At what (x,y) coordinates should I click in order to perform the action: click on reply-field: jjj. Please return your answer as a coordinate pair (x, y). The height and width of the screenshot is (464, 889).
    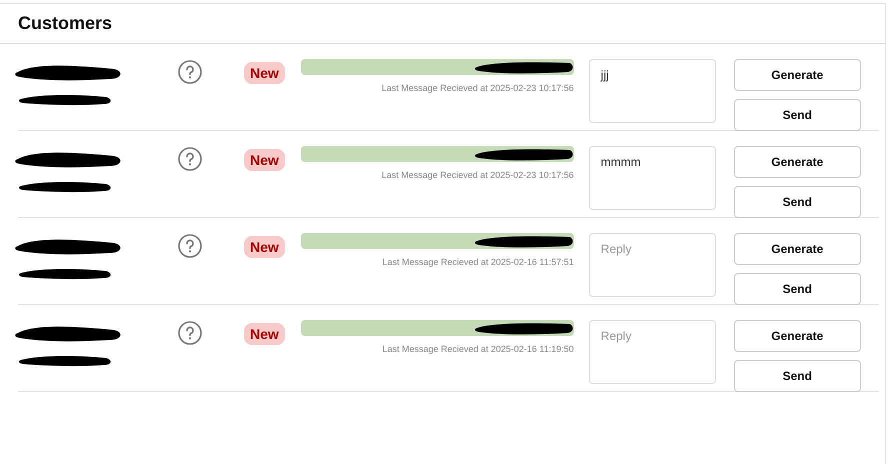
    Looking at the image, I should click on (652, 91).